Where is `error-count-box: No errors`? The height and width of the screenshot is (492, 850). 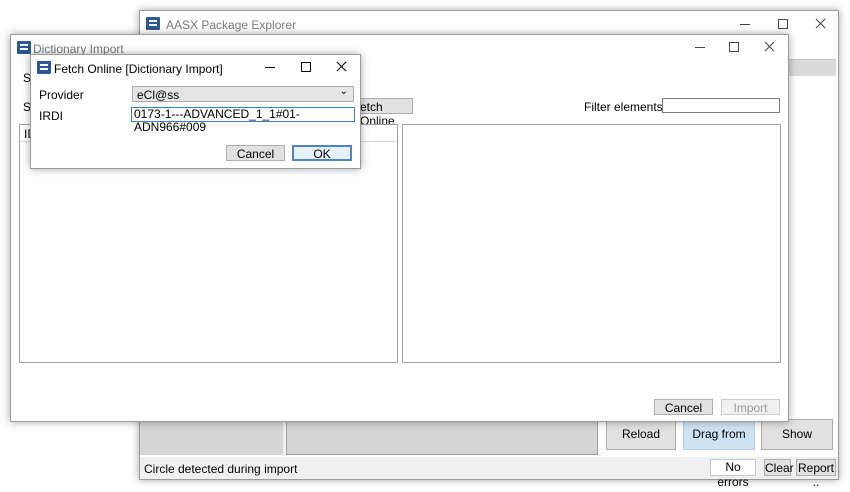
error-count-box: No errors is located at coordinates (733, 474).